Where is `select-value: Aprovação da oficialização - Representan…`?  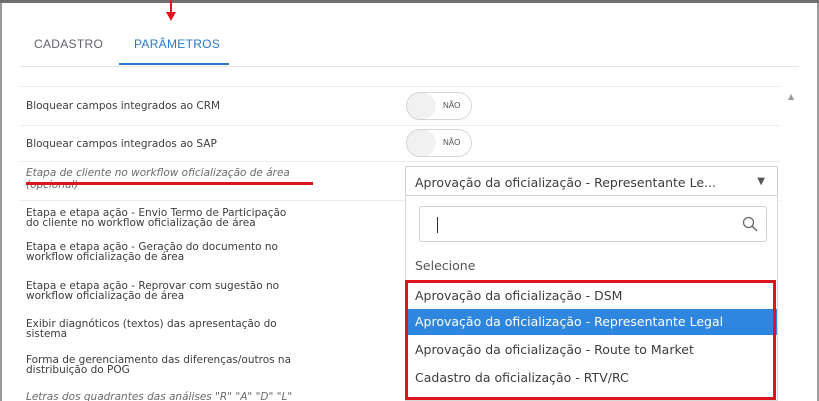
select-value: Aprovação da oficialização - Representan… is located at coordinates (565, 182).